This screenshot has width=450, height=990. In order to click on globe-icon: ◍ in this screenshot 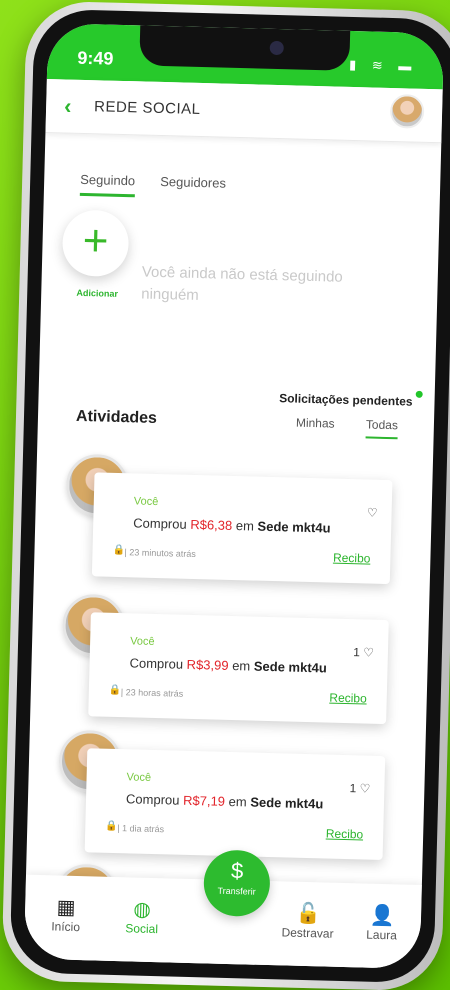, I will do `click(142, 909)`.